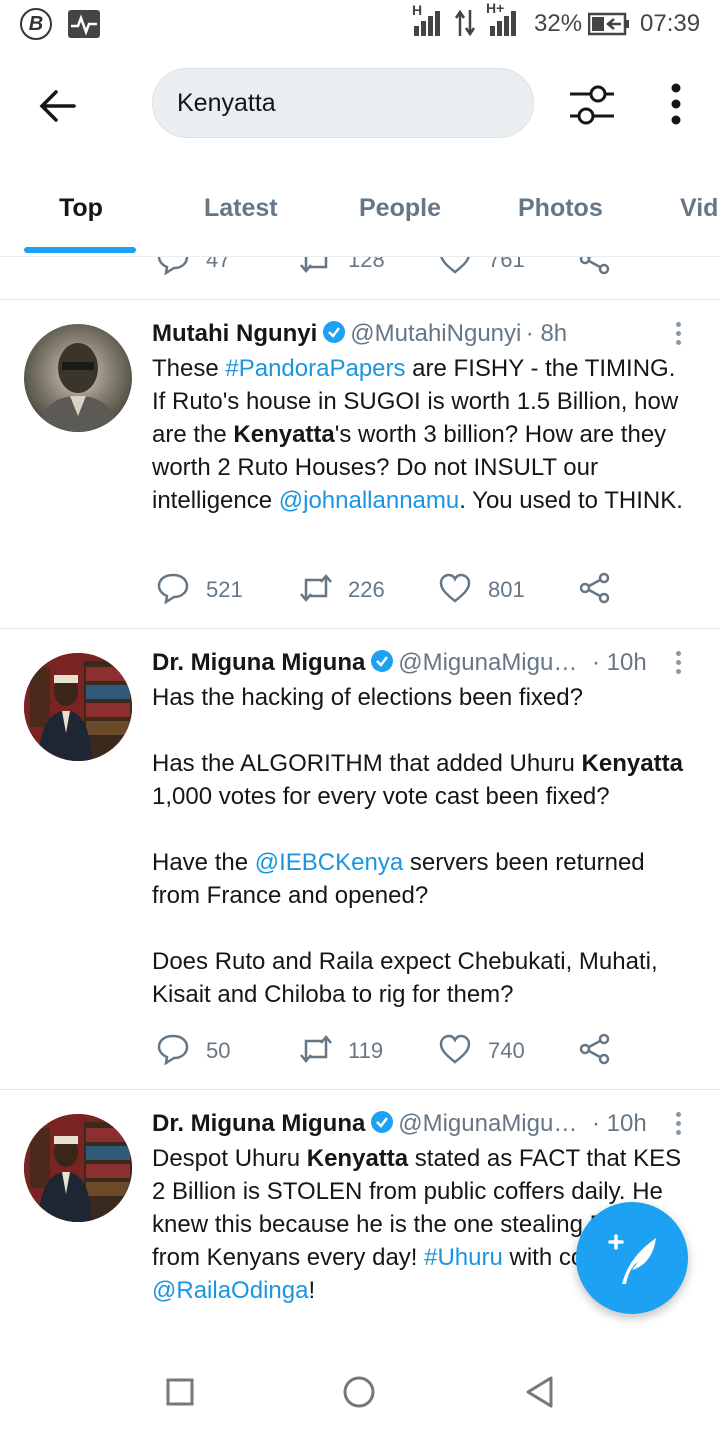 The height and width of the screenshot is (1440, 720). I want to click on arrow-left-icon, so click(57, 106).